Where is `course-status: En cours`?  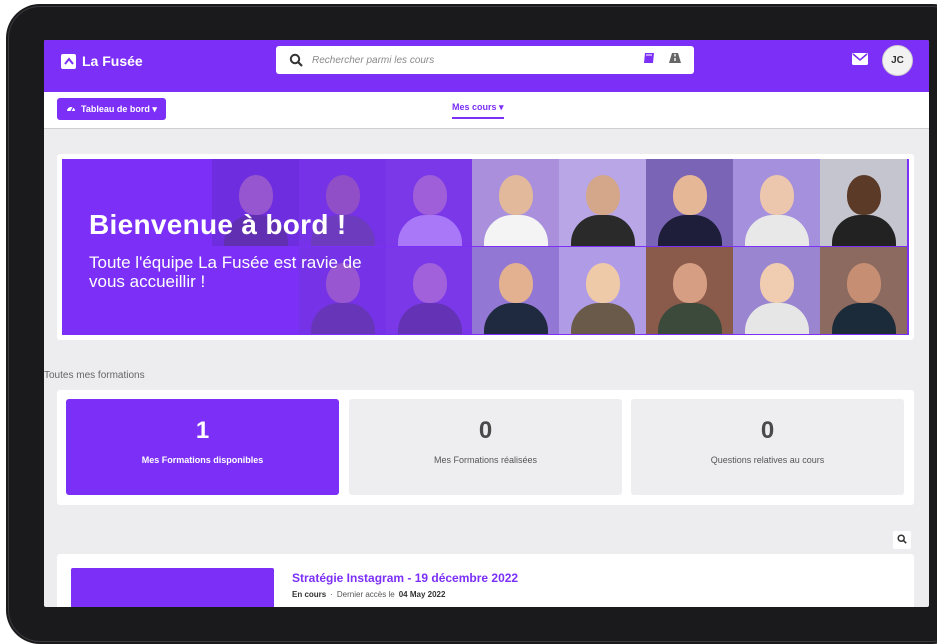 course-status: En cours is located at coordinates (309, 594).